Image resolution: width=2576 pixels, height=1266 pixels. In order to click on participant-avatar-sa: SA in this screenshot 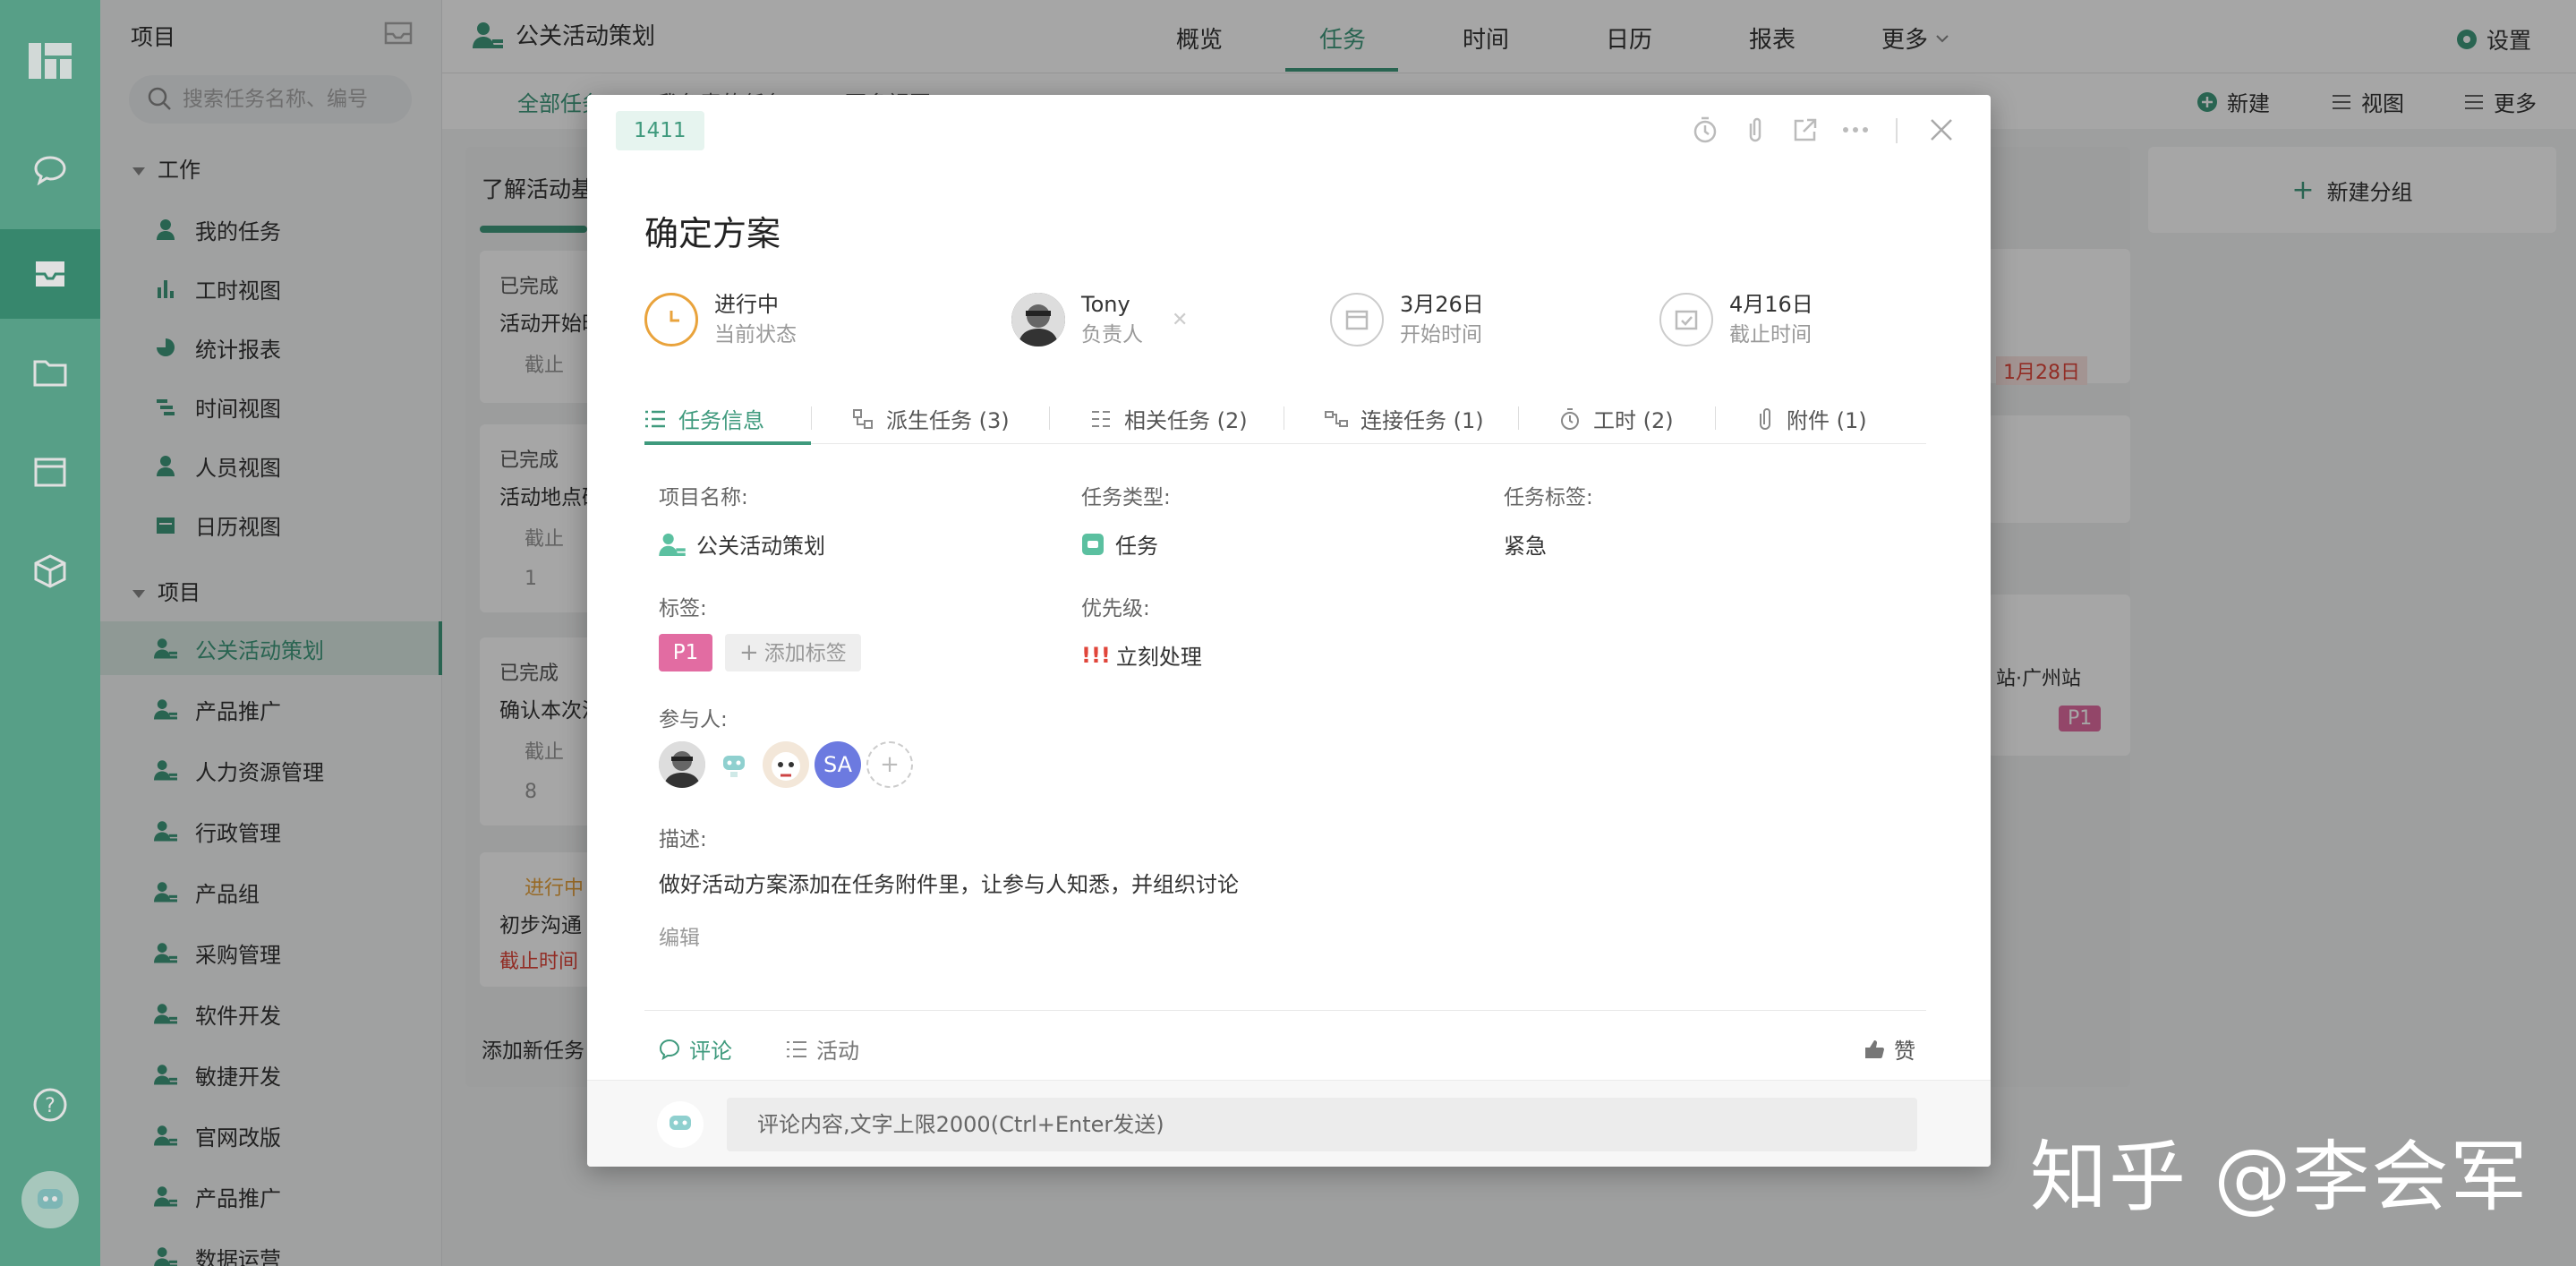, I will do `click(838, 764)`.